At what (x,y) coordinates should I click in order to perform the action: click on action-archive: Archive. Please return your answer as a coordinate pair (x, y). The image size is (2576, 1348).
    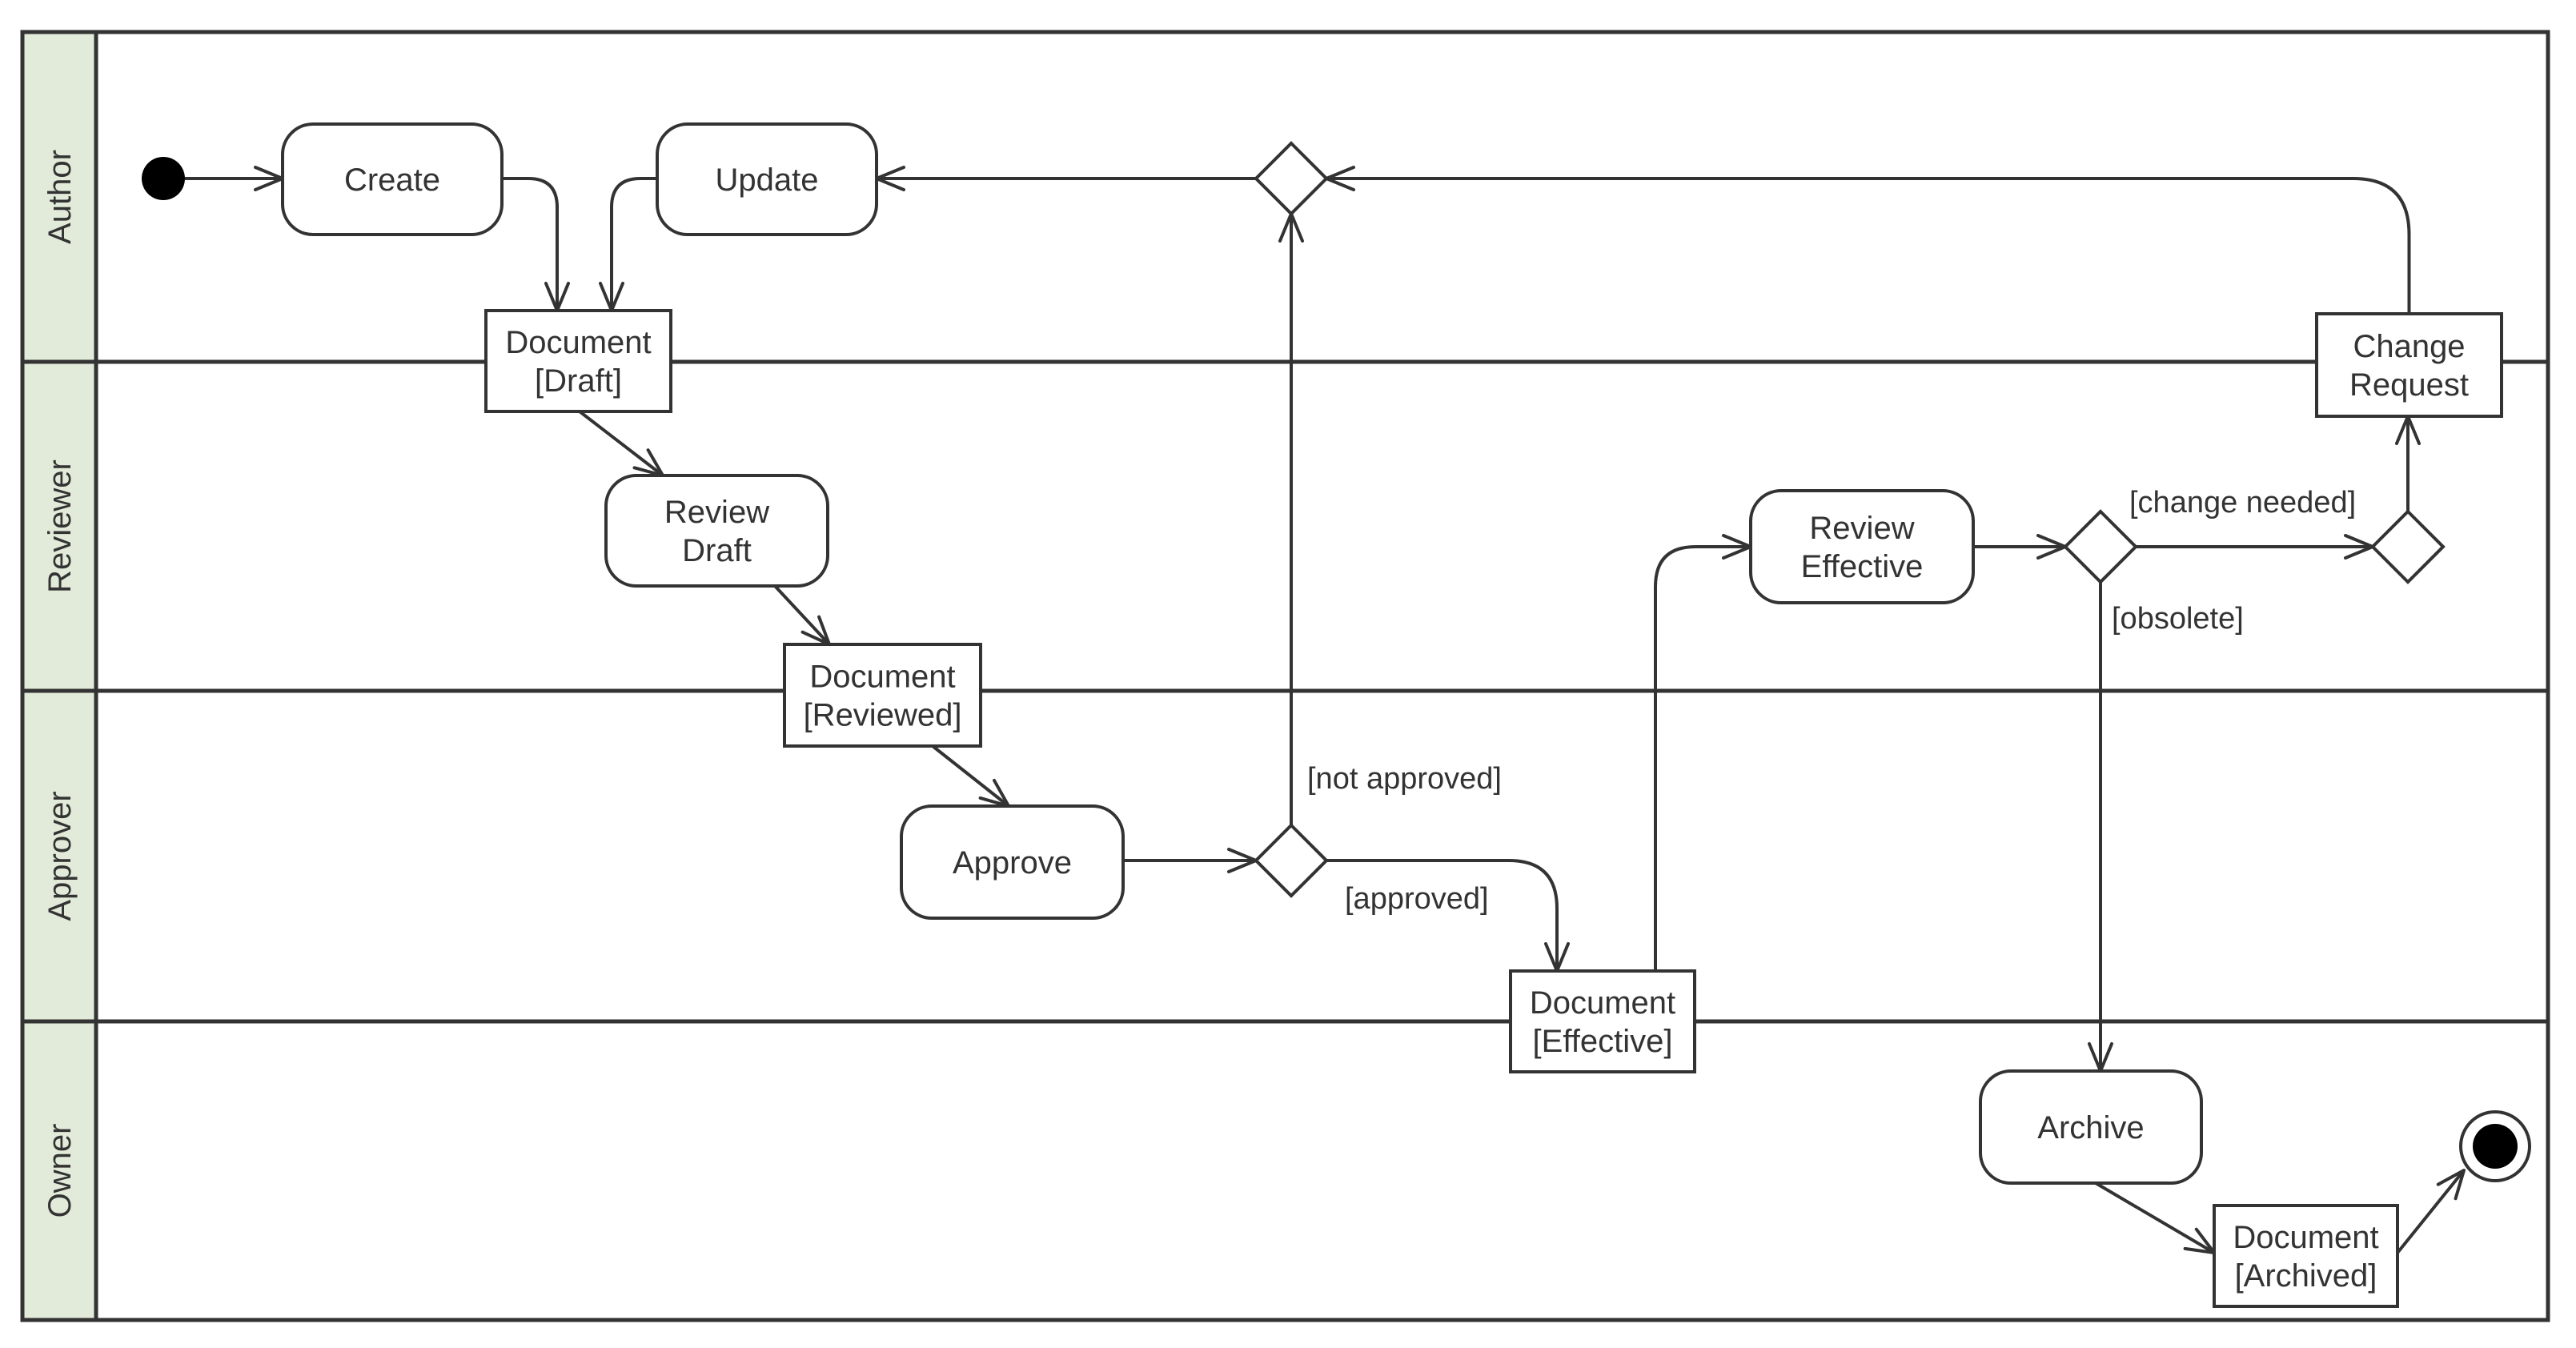
    Looking at the image, I should click on (2091, 1127).